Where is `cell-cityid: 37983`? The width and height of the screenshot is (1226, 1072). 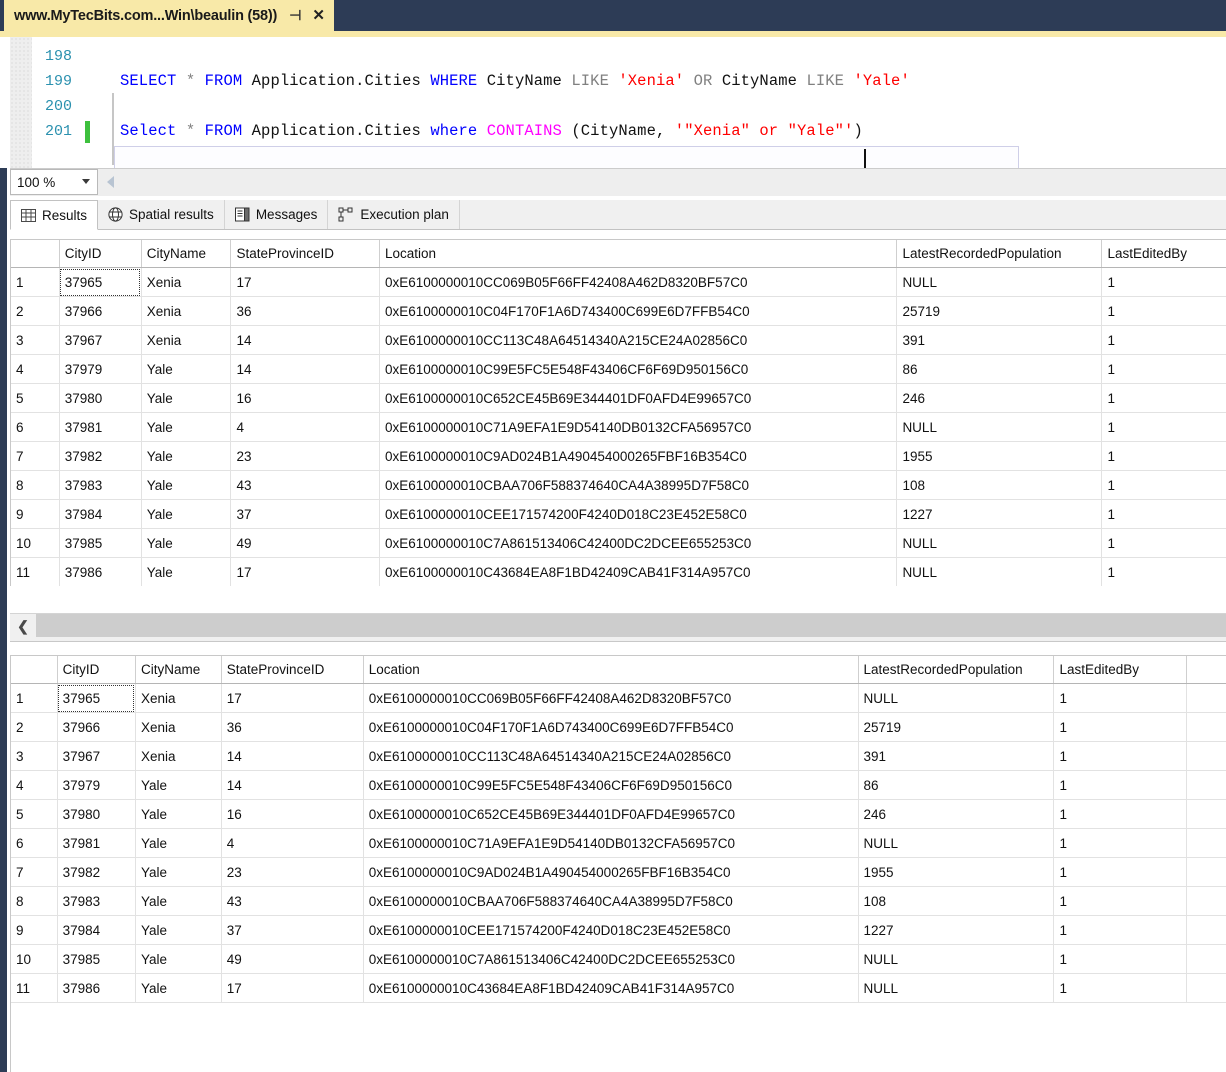 cell-cityid: 37983 is located at coordinates (100, 485).